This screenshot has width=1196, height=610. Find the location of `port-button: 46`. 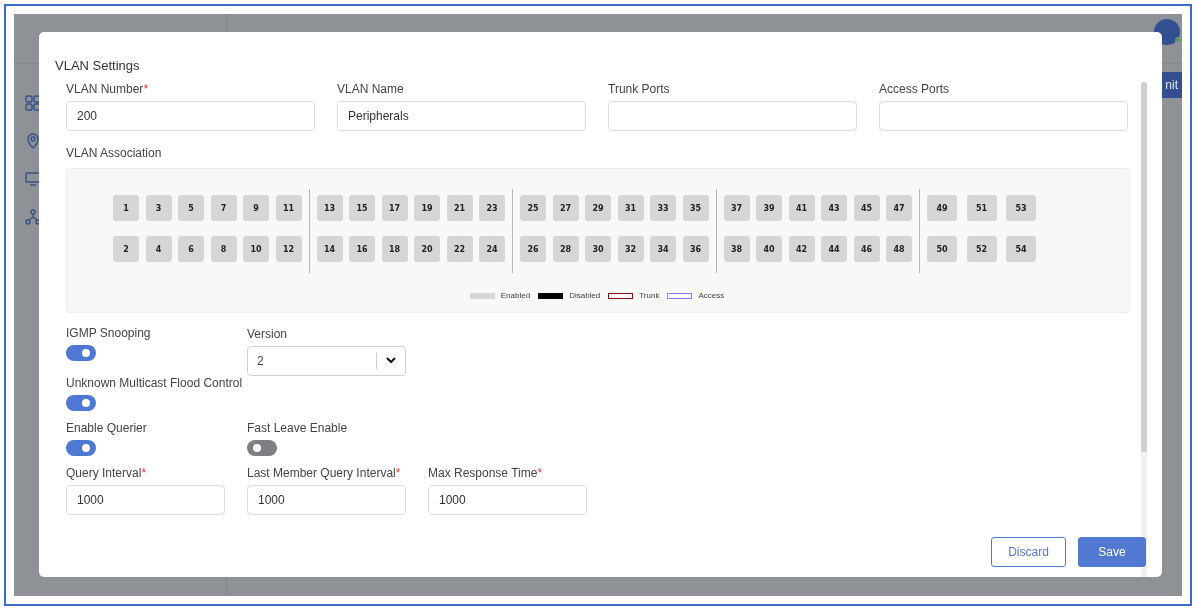

port-button: 46 is located at coordinates (866, 249).